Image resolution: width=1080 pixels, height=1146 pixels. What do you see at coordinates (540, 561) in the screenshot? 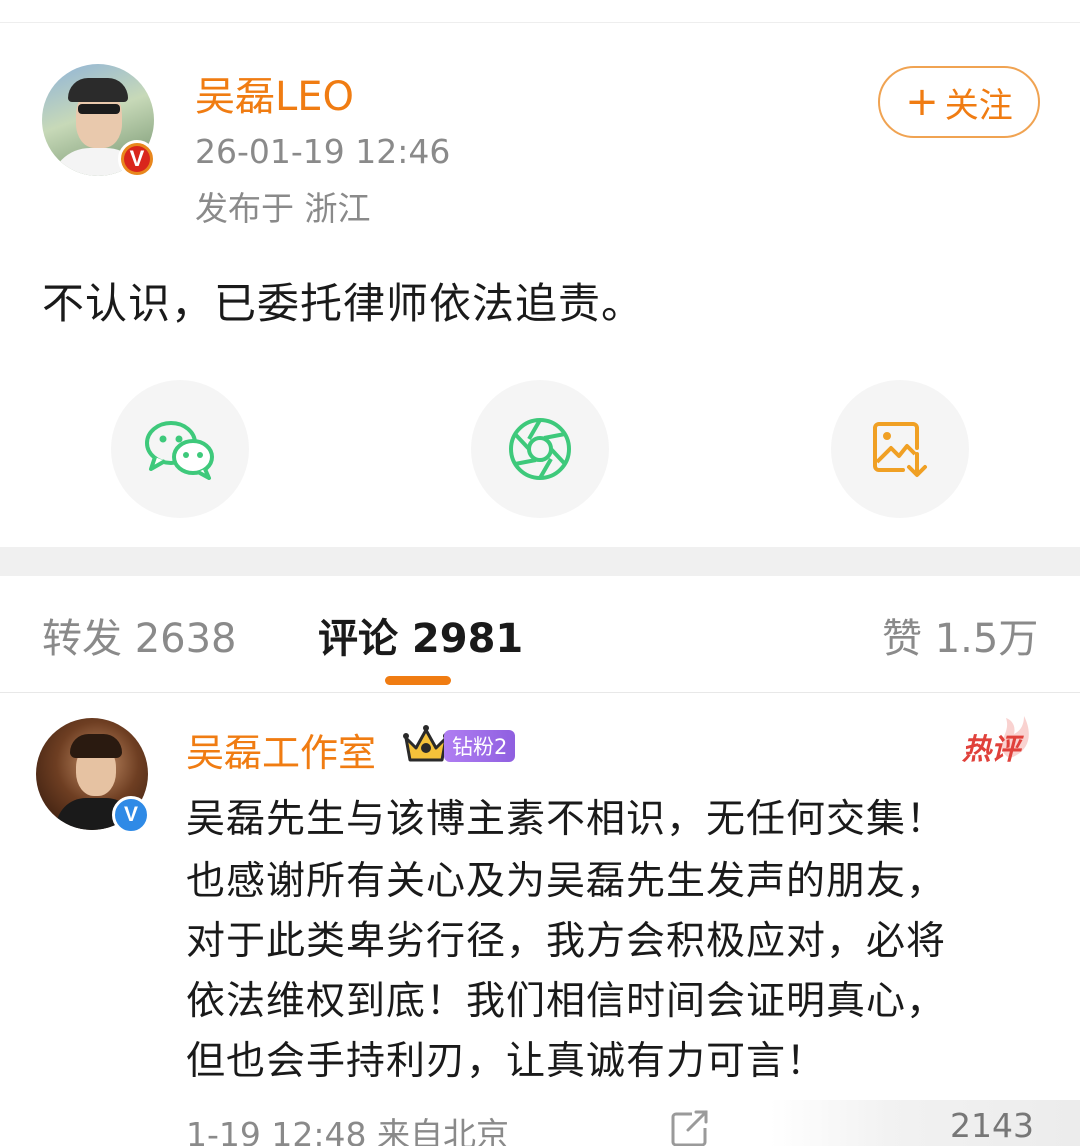
I see `section-divider` at bounding box center [540, 561].